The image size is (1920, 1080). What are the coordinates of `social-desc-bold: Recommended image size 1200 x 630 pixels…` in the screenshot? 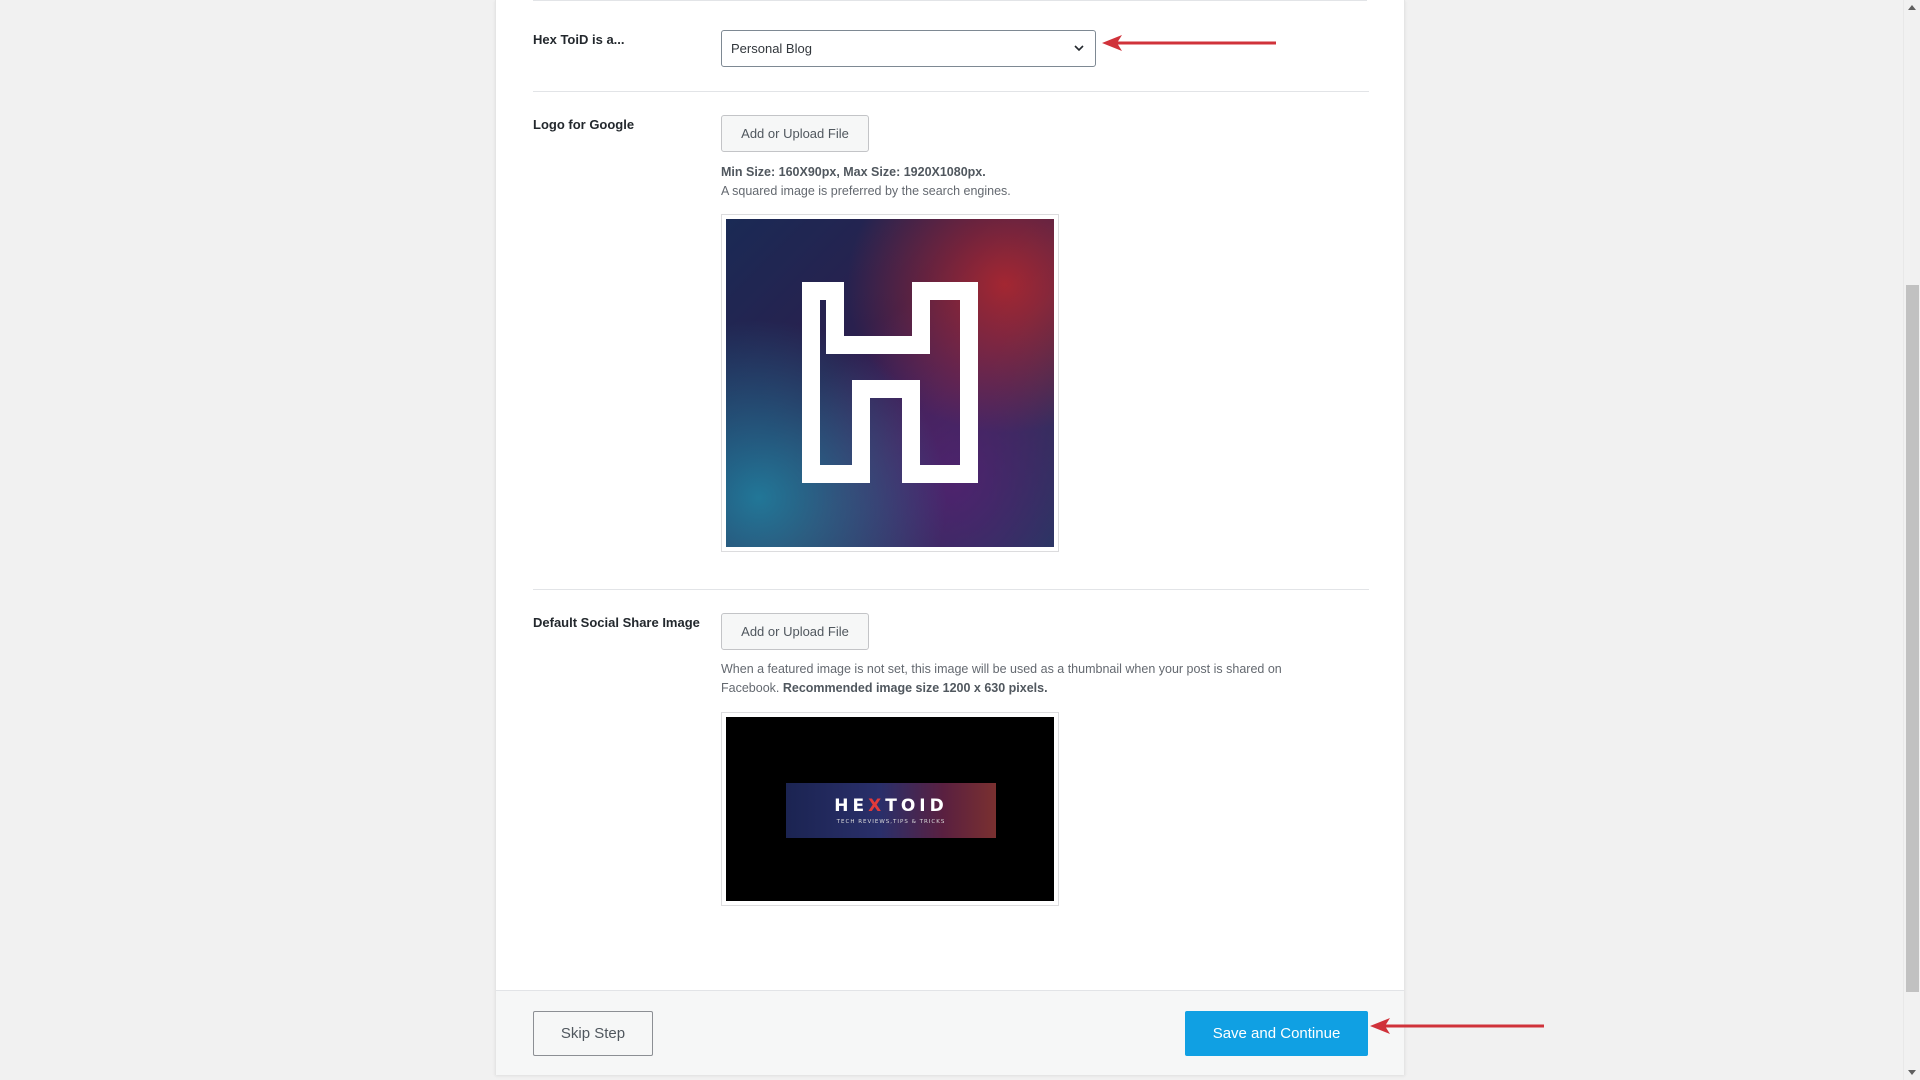 It's located at (915, 688).